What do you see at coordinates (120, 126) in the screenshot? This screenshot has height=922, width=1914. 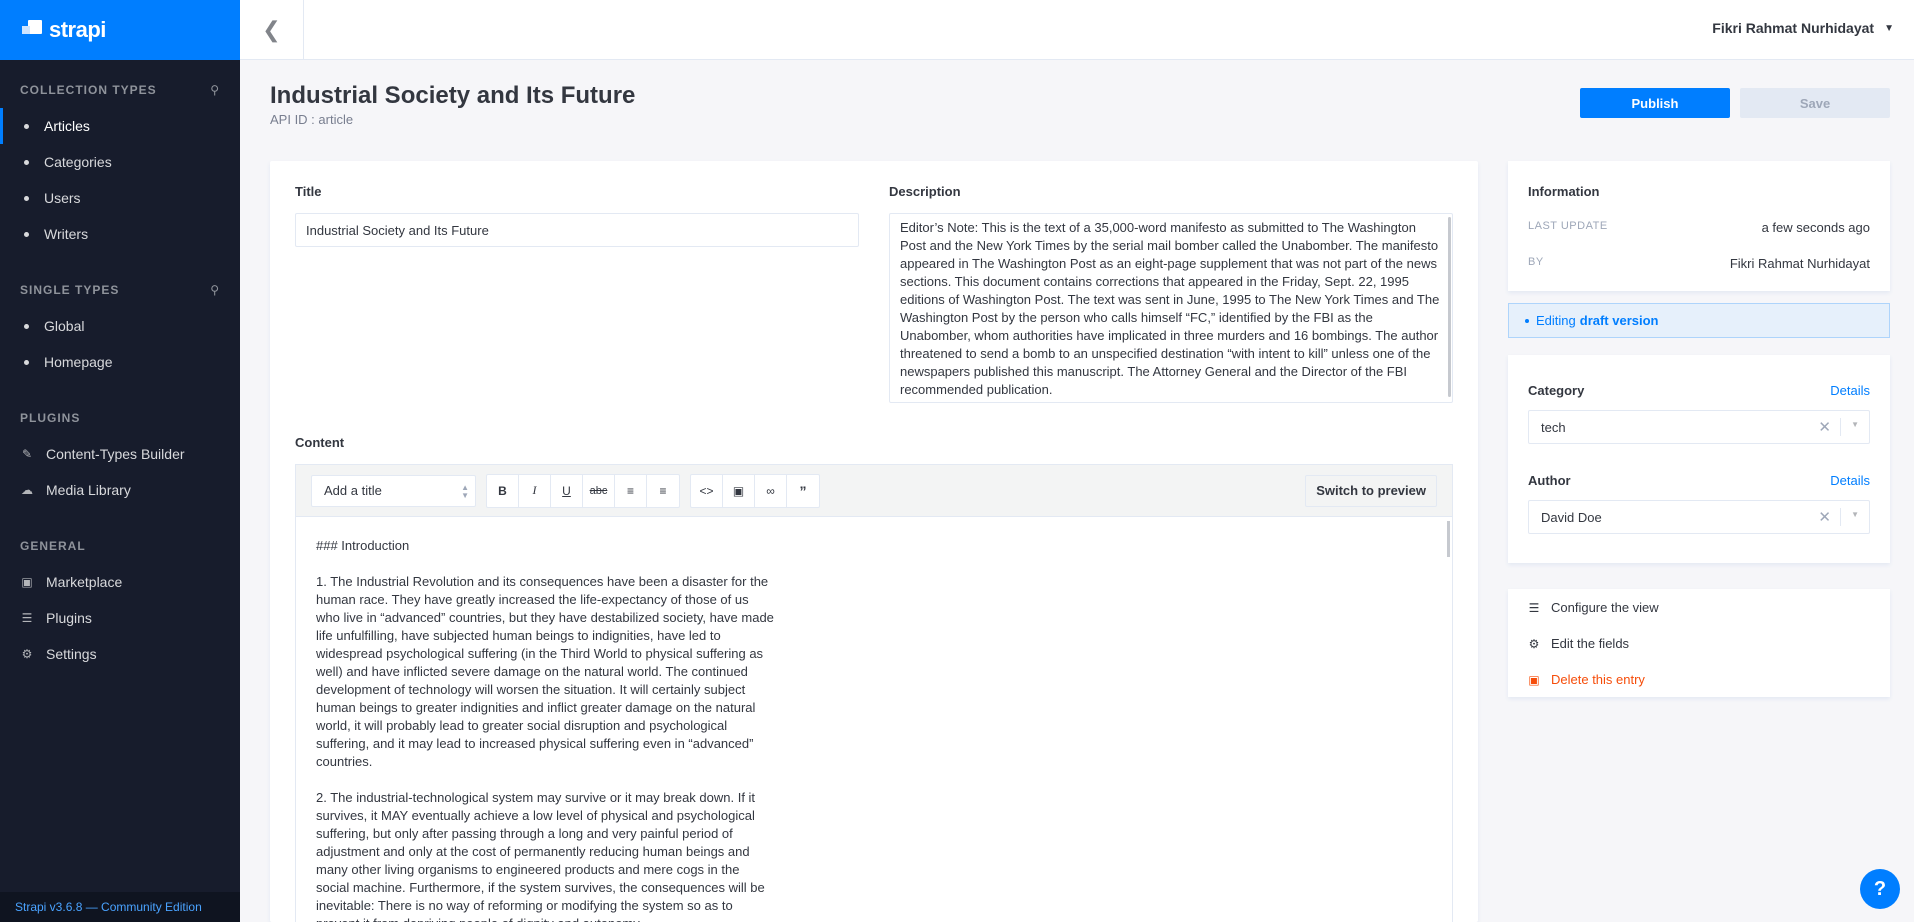 I see `sidebar-item-articles: Articles` at bounding box center [120, 126].